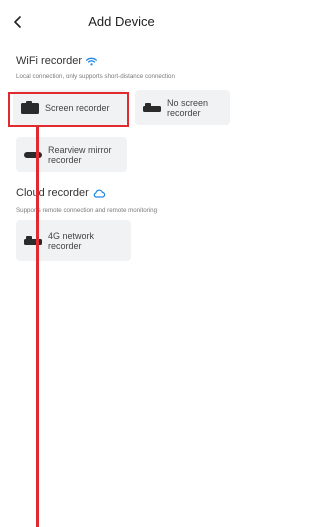 The width and height of the screenshot is (320, 527). What do you see at coordinates (80, 154) in the screenshot?
I see `device-label: Rearview mirror recorder` at bounding box center [80, 154].